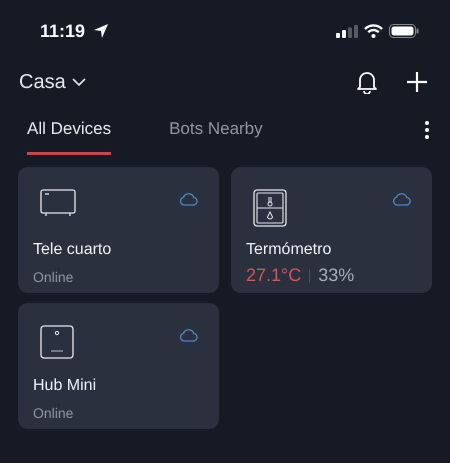 The width and height of the screenshot is (450, 463). I want to click on signal-icon, so click(347, 31).